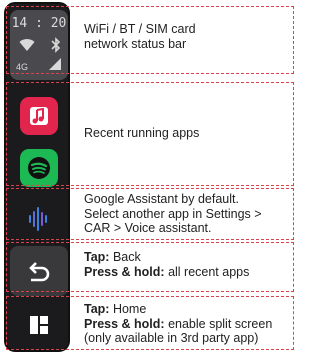 This screenshot has width=320, height=354. What do you see at coordinates (171, 338) in the screenshot?
I see `annotation-note: (only available in 3rd party app)` at bounding box center [171, 338].